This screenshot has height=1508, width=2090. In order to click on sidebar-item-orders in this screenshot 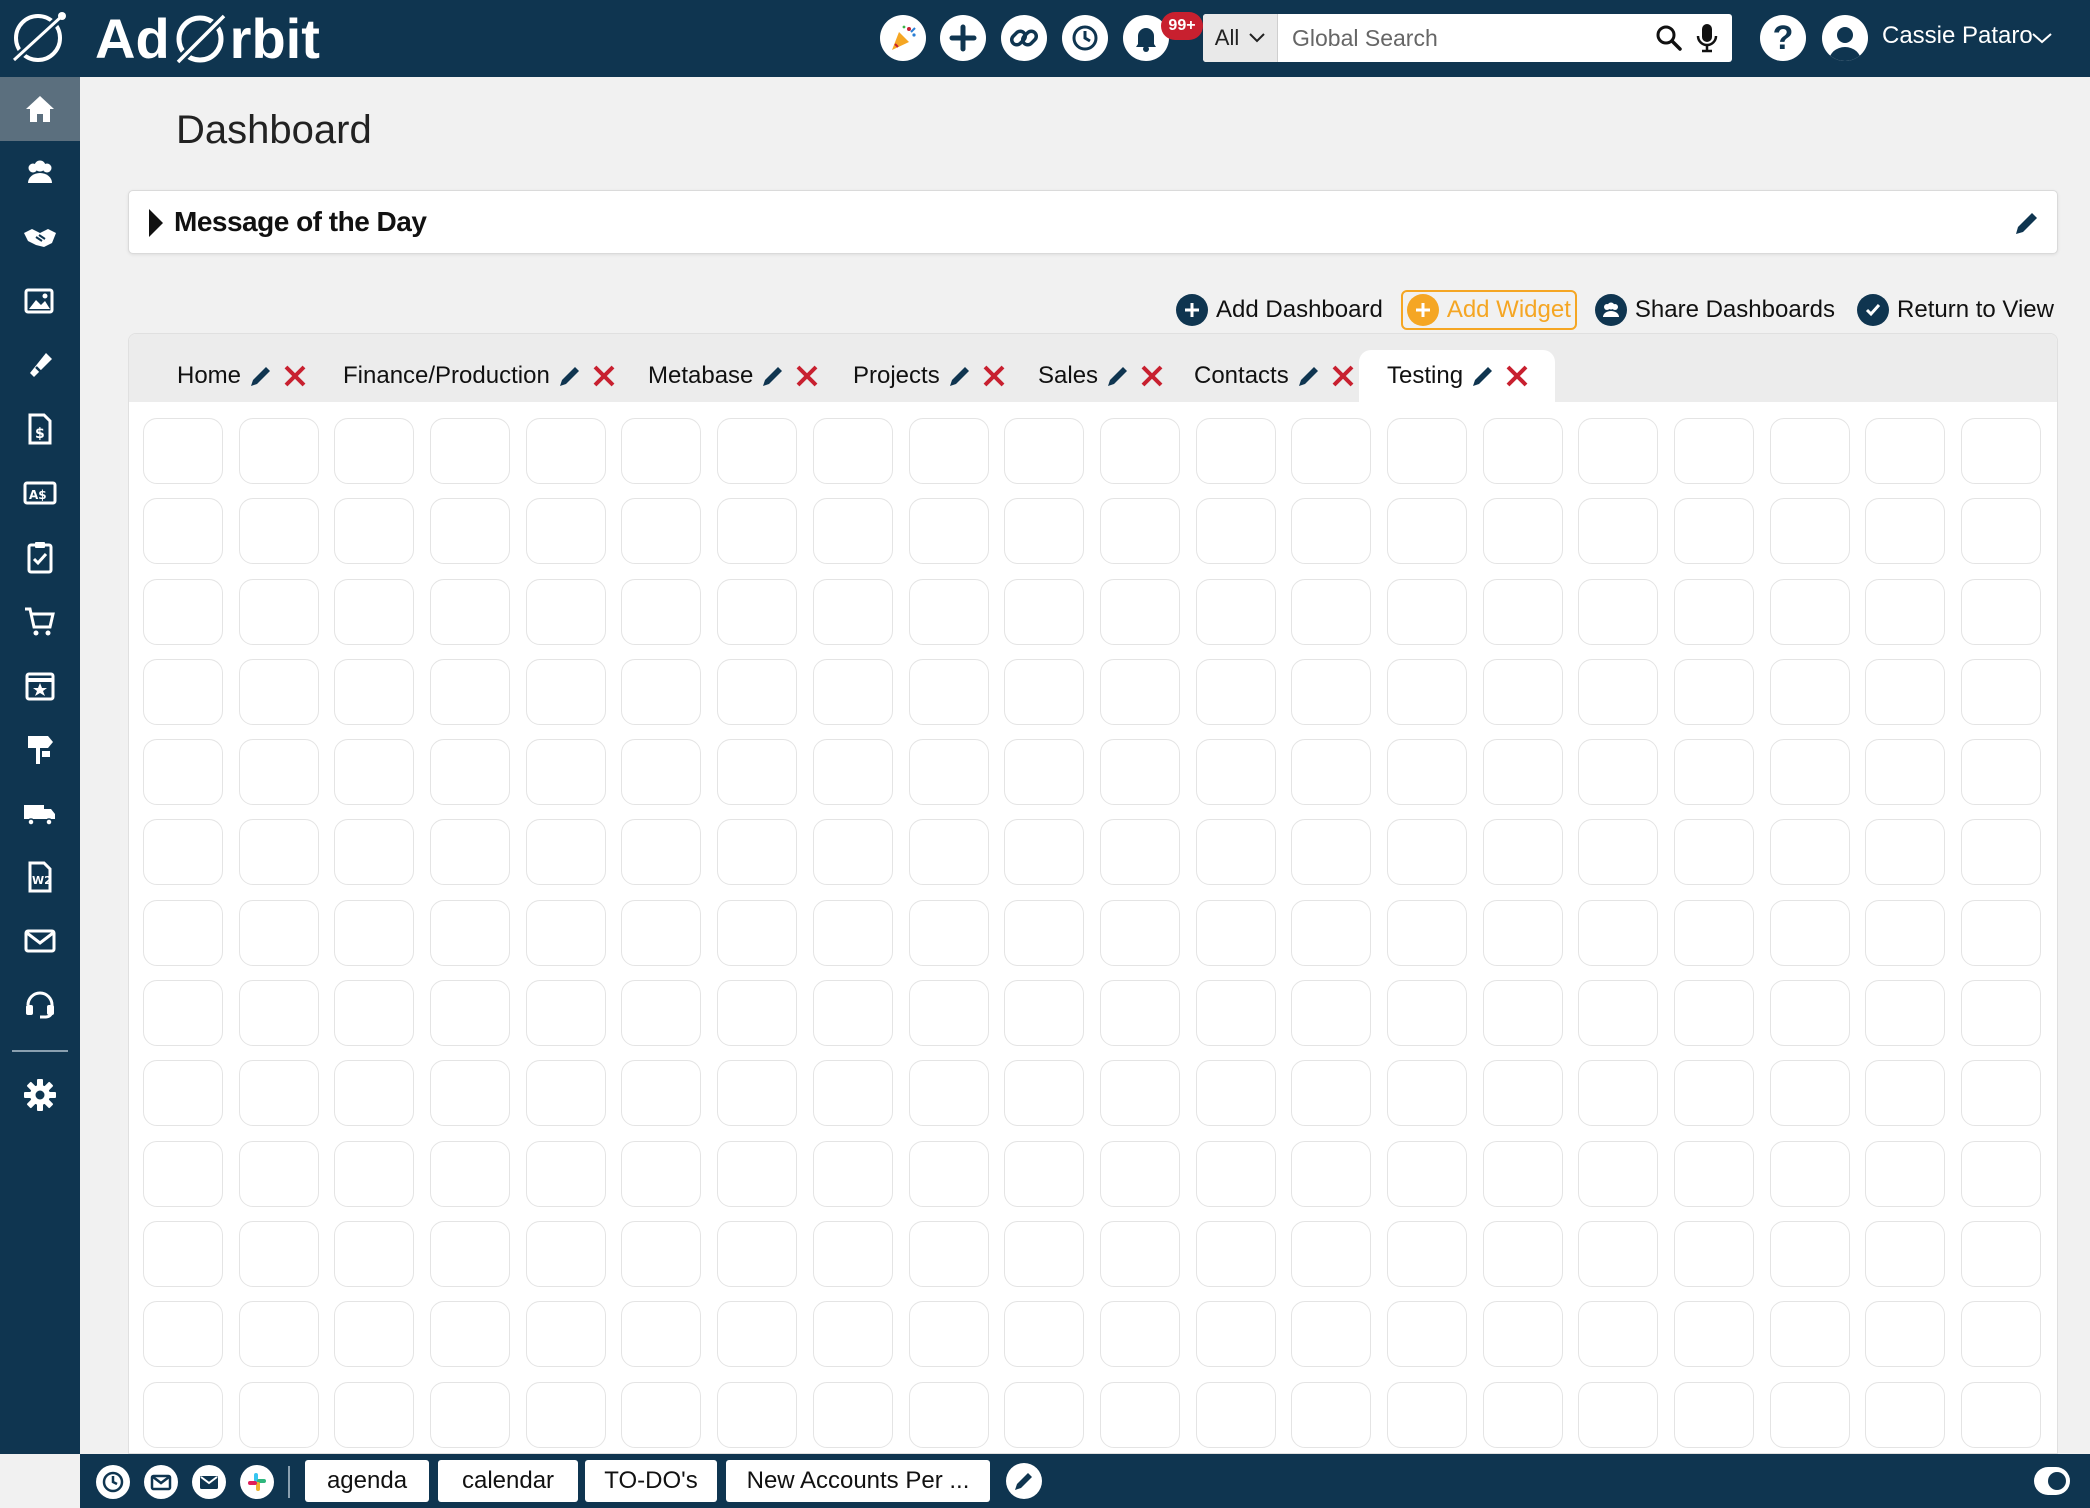, I will do `click(40, 621)`.